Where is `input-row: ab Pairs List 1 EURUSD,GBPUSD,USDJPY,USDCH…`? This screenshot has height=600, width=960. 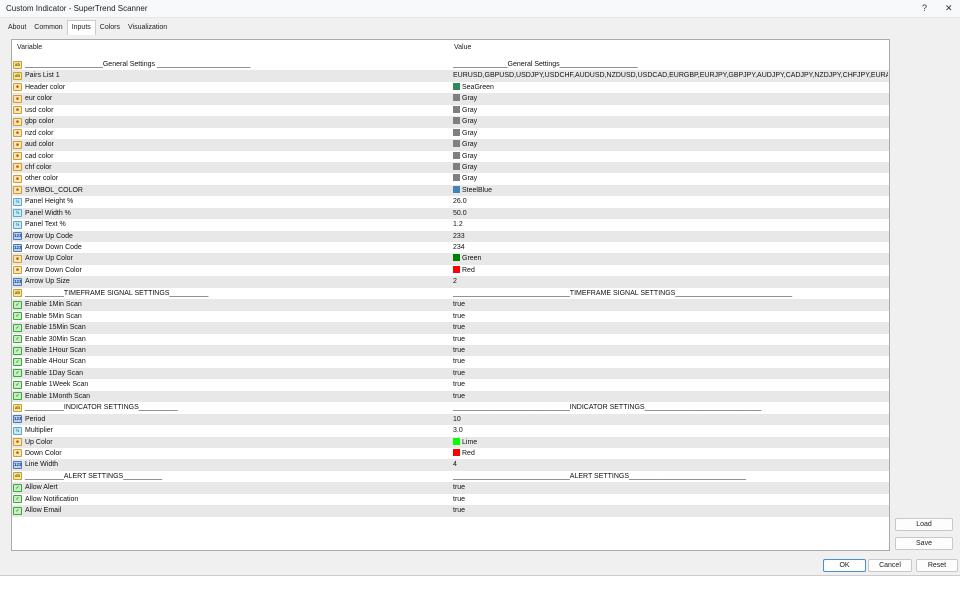
input-row: ab Pairs List 1 EURUSD,GBPUSD,USDJPY,USDCH… is located at coordinates (450, 76).